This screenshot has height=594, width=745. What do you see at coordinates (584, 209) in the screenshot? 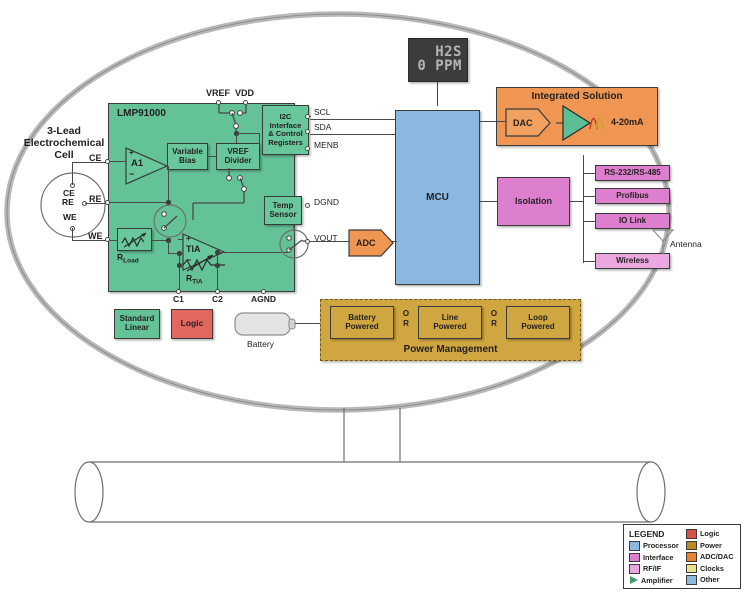
I see `interface-bus-vertical` at bounding box center [584, 209].